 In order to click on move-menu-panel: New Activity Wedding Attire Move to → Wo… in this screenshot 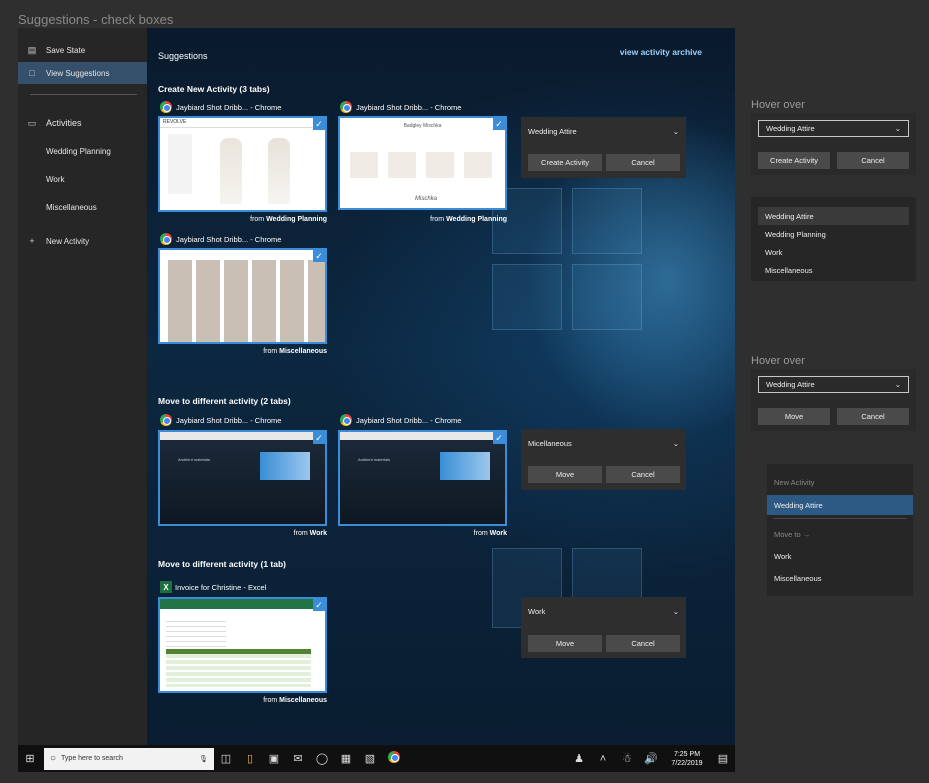, I will do `click(840, 530)`.